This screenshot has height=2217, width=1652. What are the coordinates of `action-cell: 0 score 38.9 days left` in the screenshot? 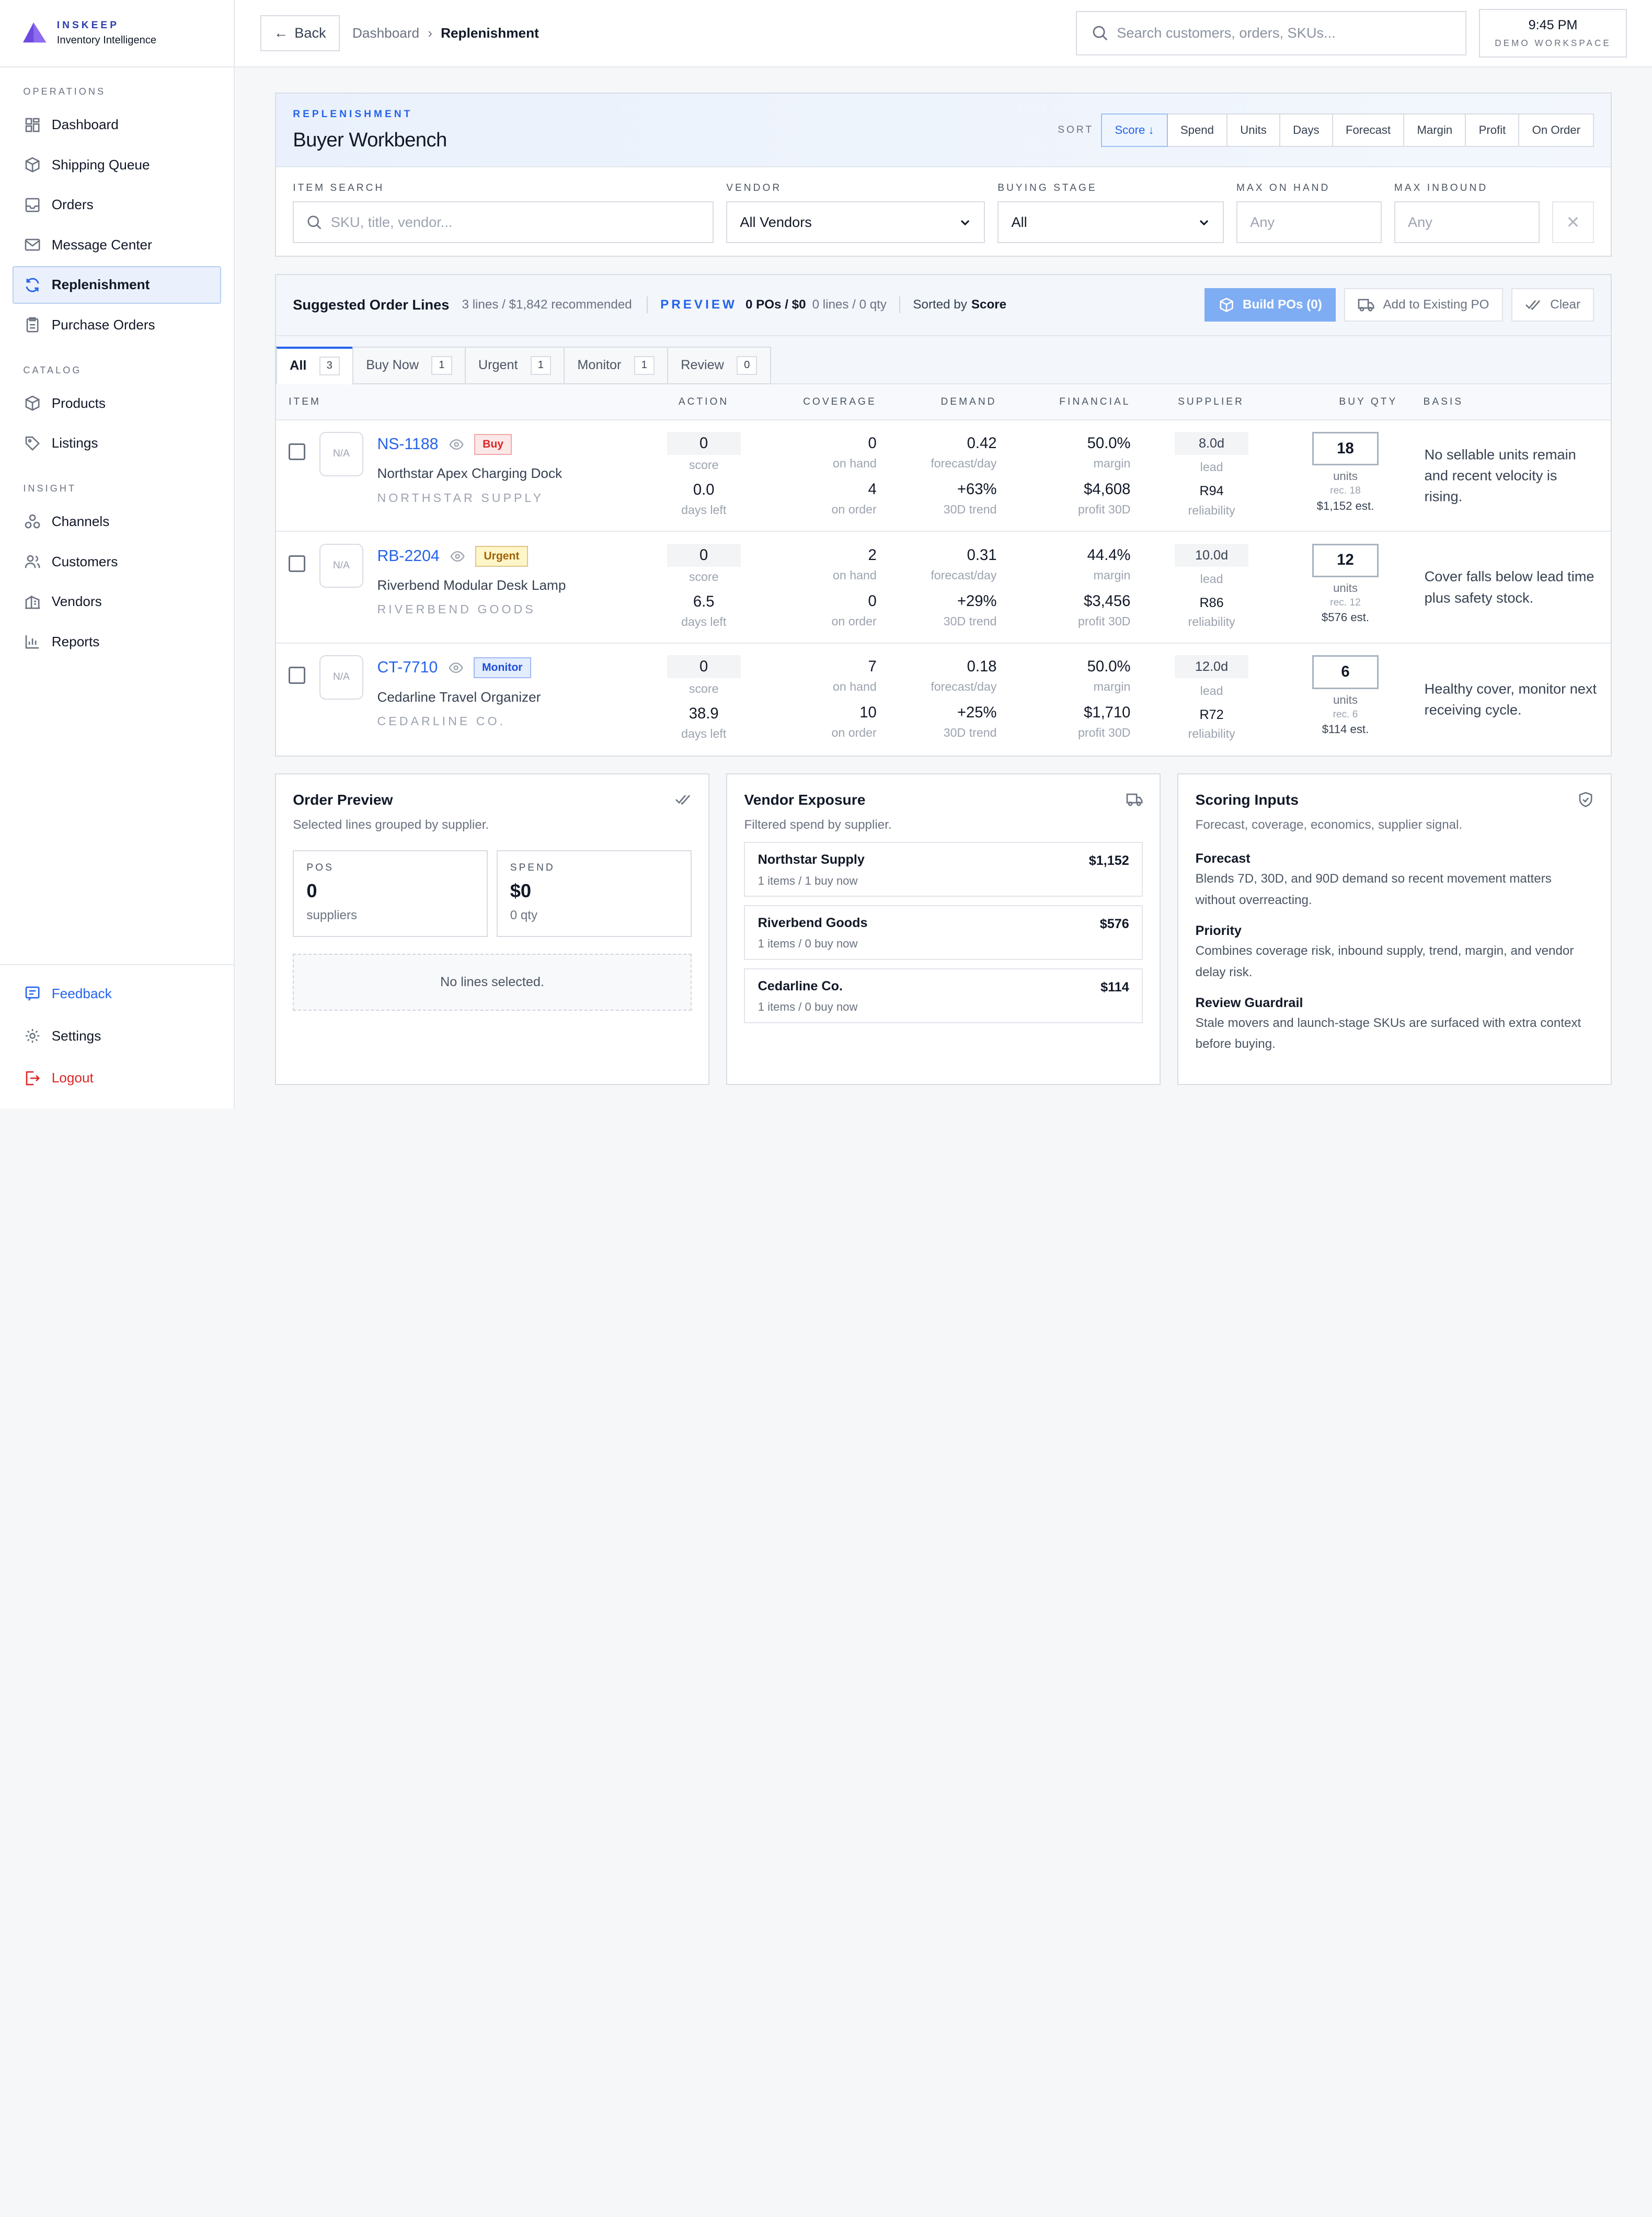 It's located at (704, 698).